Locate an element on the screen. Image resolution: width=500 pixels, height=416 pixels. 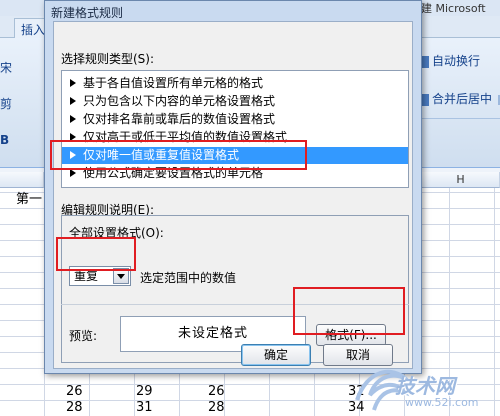
ok-button: 确定 is located at coordinates (276, 355).